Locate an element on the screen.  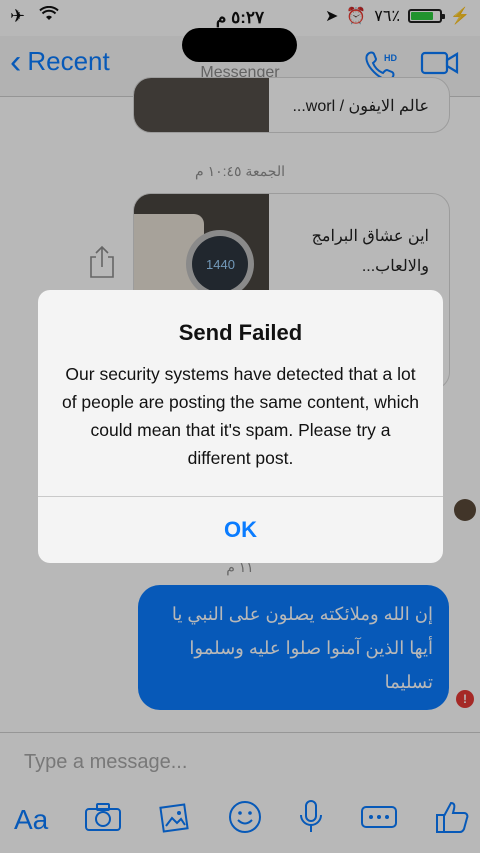
alert-title: Send Failed is located at coordinates (240, 332).